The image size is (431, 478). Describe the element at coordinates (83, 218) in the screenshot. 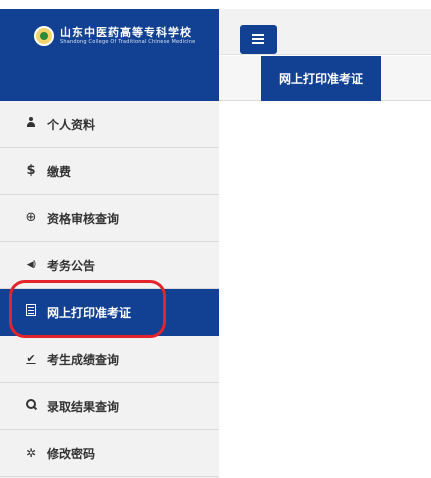

I see `sidebar-item-label: 资格审核查询` at that location.